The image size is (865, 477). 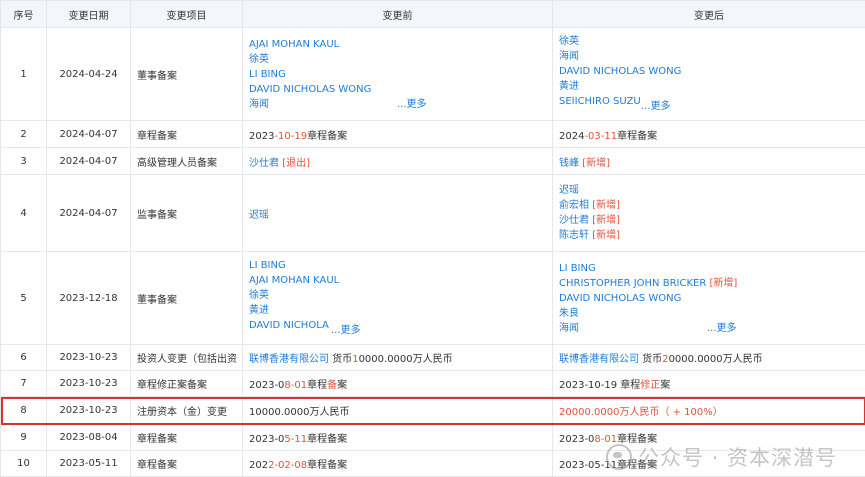 What do you see at coordinates (24, 411) in the screenshot?
I see `cell-seq: 8` at bounding box center [24, 411].